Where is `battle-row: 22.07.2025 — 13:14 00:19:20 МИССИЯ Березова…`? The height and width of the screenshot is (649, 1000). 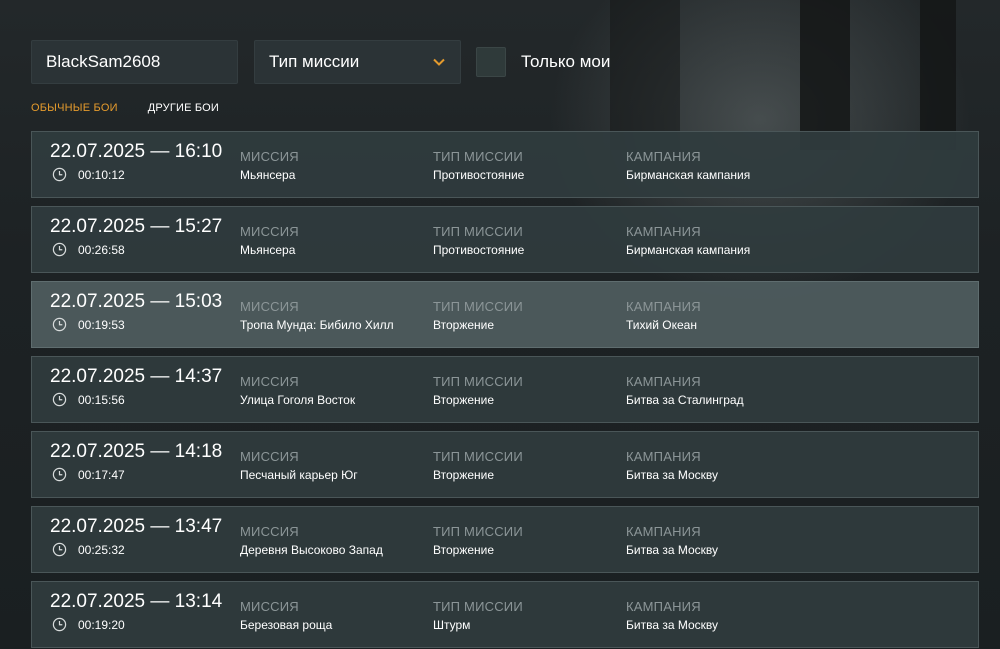
battle-row: 22.07.2025 — 13:14 00:19:20 МИССИЯ Березова… is located at coordinates (505, 614).